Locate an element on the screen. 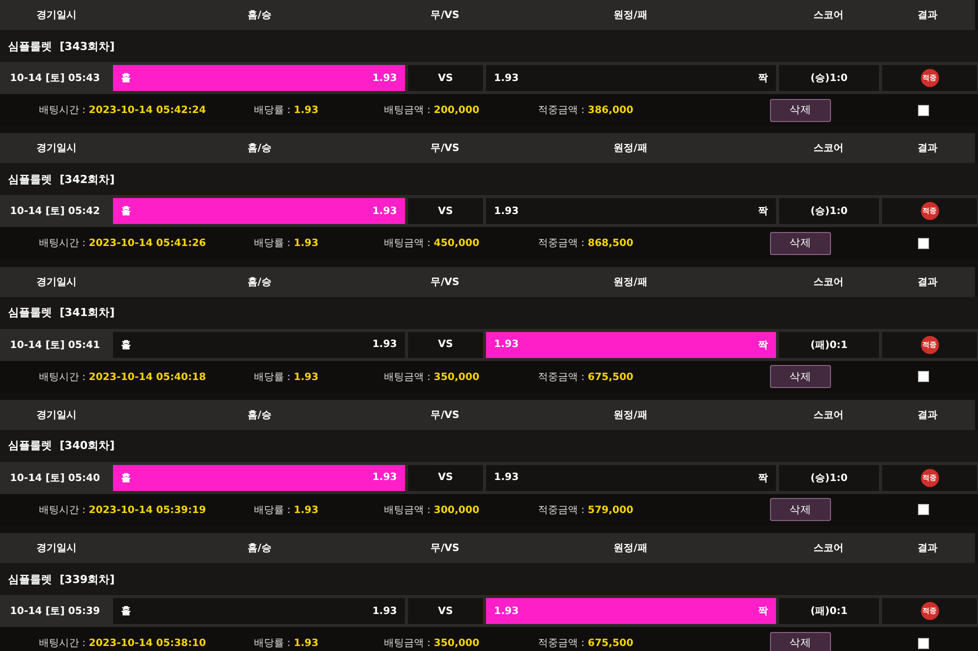 Image resolution: width=978 pixels, height=651 pixels. bet-amount: 배팅금액 : 200,000 is located at coordinates (432, 110).